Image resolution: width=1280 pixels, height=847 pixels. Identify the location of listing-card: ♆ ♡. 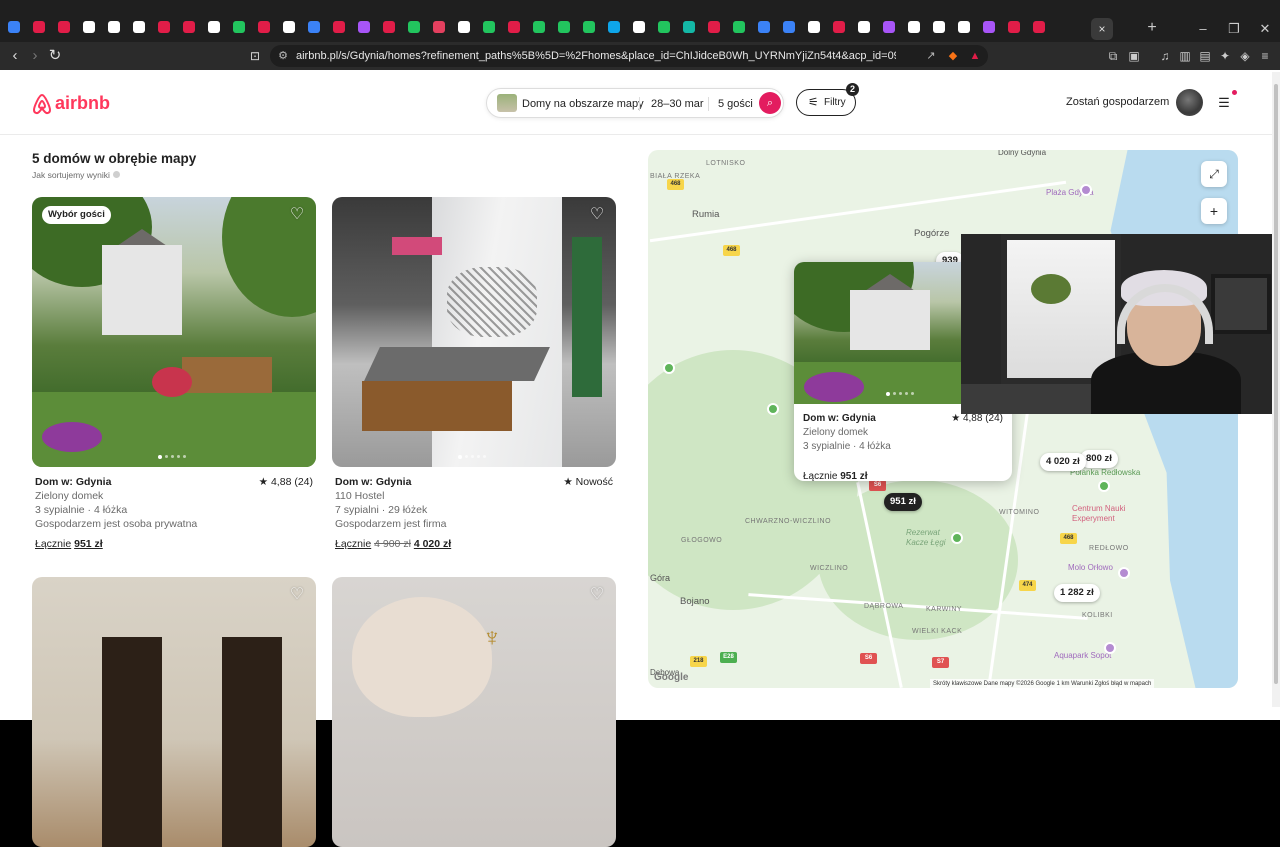
(474, 712).